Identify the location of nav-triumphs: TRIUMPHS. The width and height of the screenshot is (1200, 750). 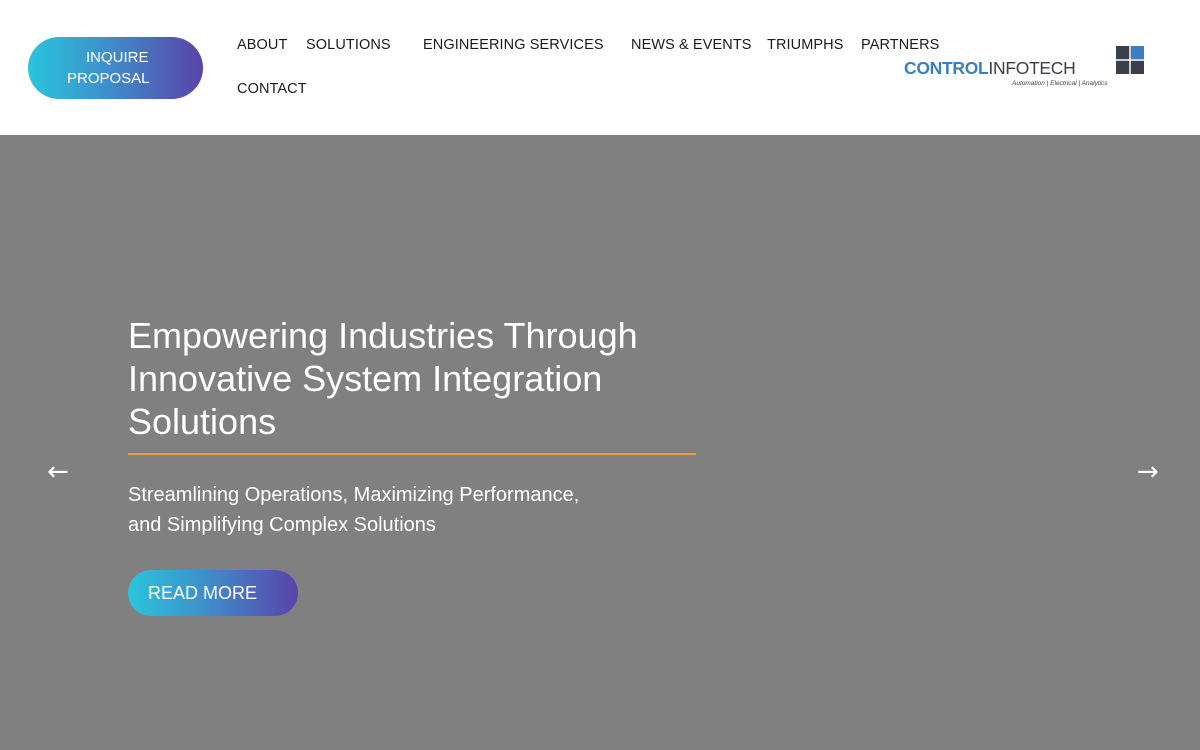
(805, 45).